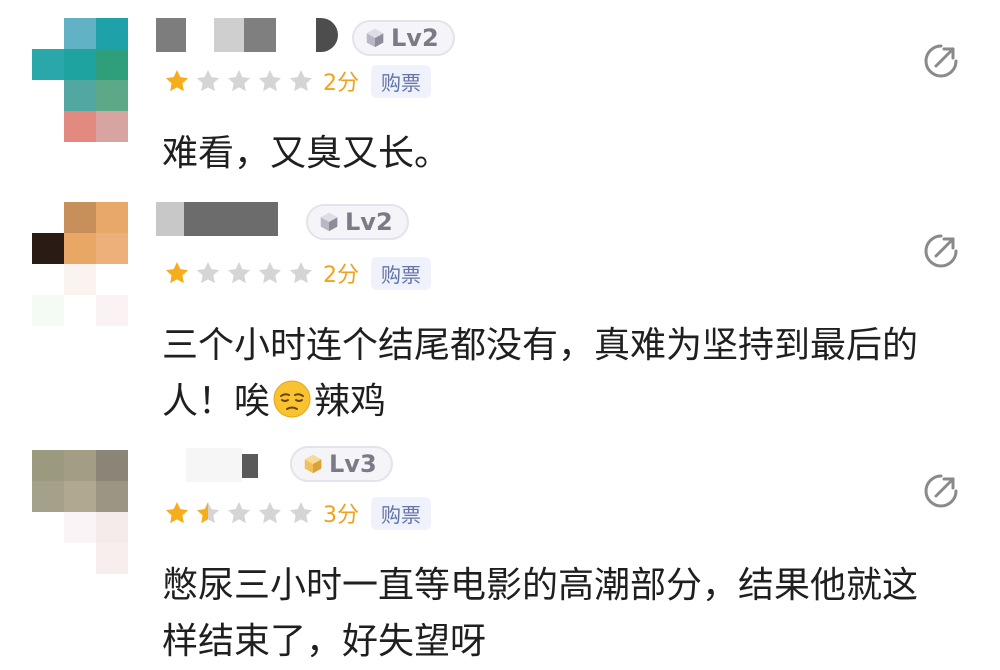  What do you see at coordinates (208, 513) in the screenshot?
I see `star-half-icon` at bounding box center [208, 513].